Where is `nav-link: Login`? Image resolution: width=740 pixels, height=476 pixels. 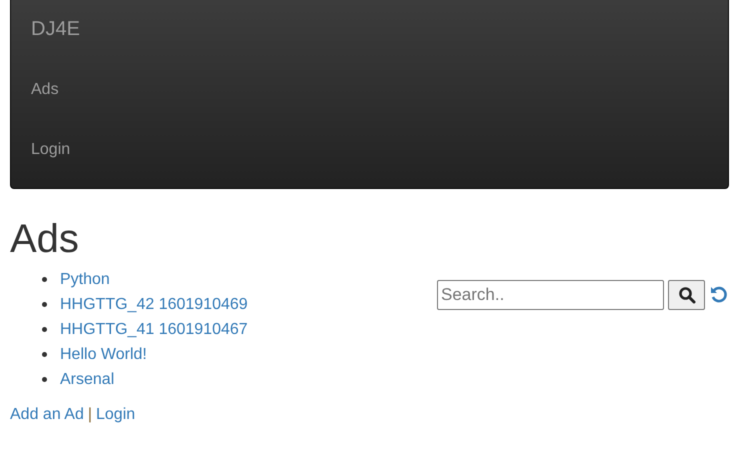 nav-link: Login is located at coordinates (50, 150).